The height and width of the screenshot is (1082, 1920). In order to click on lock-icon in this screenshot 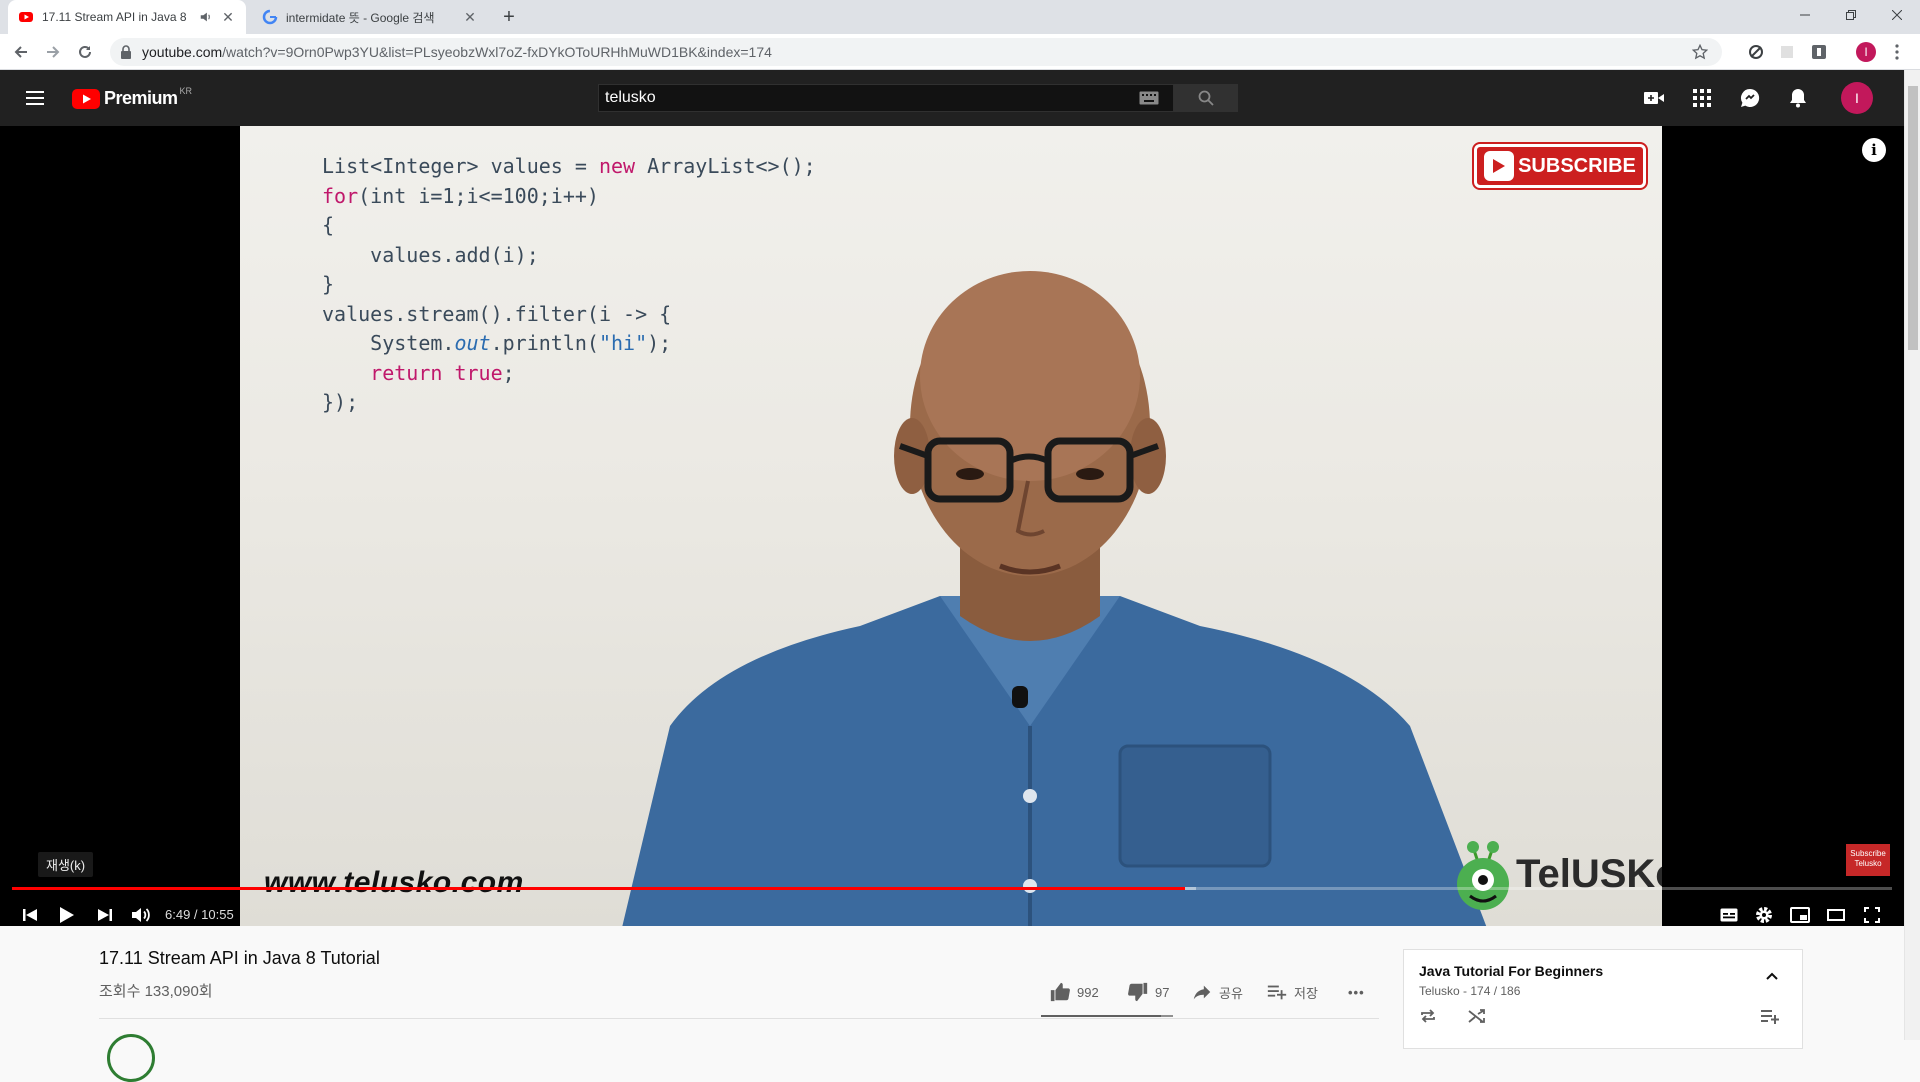, I will do `click(126, 52)`.